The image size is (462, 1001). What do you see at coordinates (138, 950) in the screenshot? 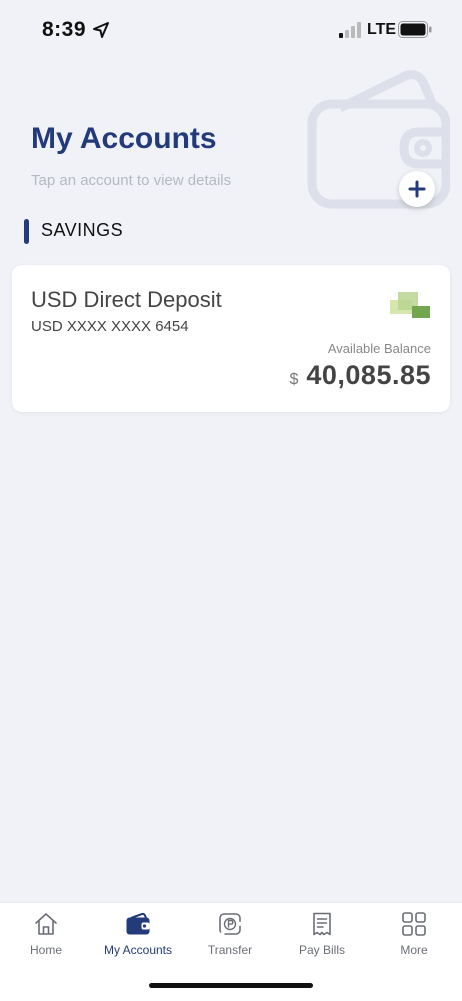
I see `tab-my-accounts-label: My Accounts` at bounding box center [138, 950].